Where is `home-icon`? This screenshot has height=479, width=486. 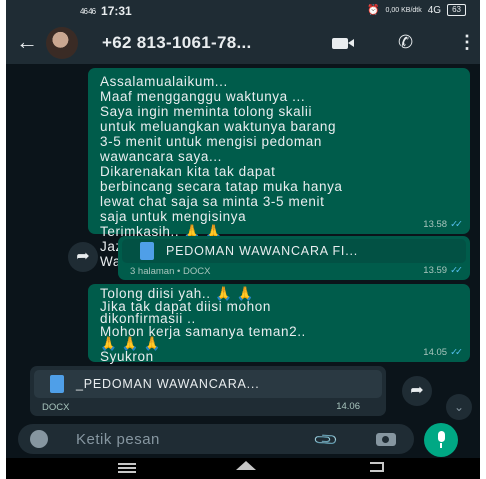 home-icon is located at coordinates (246, 465).